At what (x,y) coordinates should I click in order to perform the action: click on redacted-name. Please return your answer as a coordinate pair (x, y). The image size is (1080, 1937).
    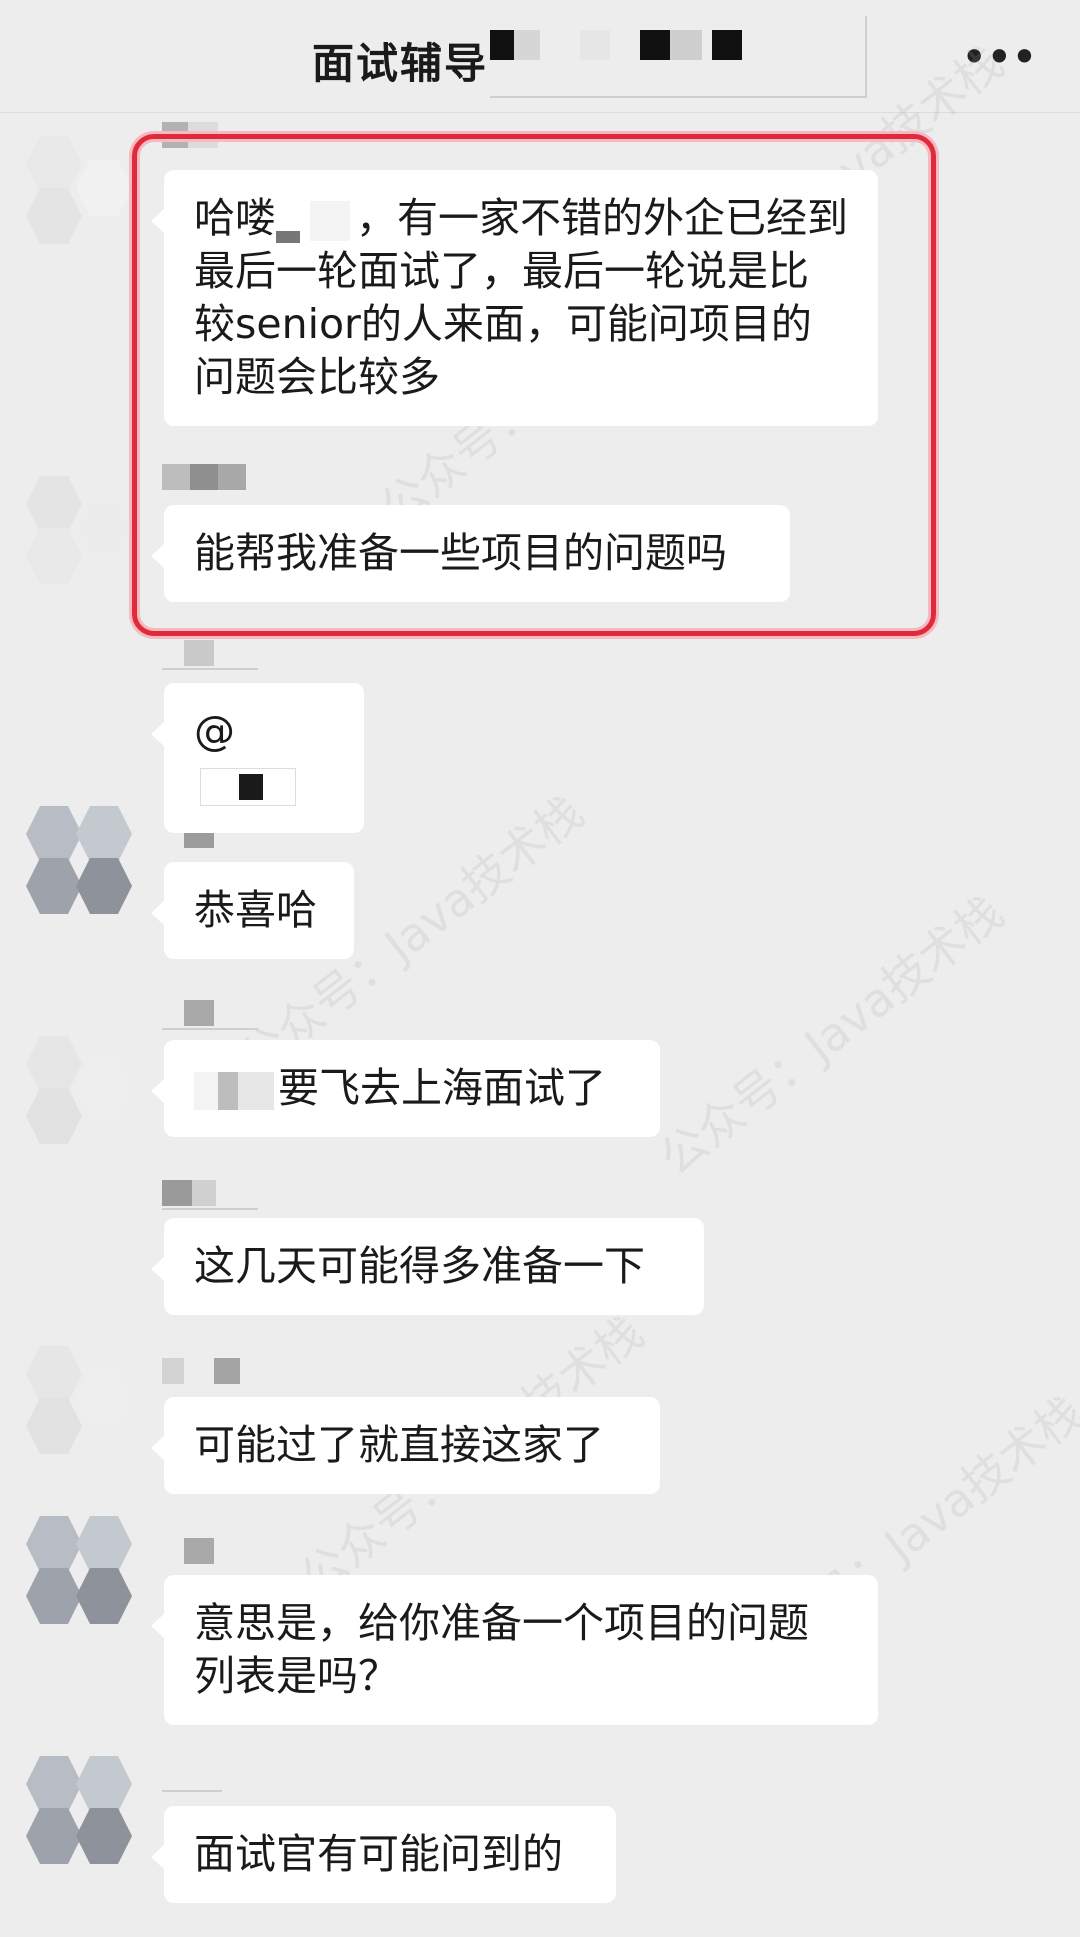
    Looking at the image, I should click on (234, 1091).